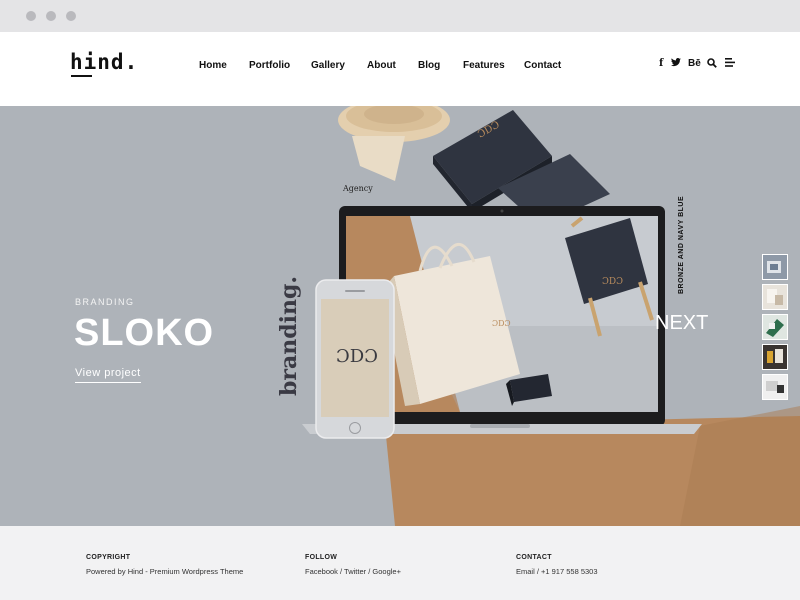  Describe the element at coordinates (676, 63) in the screenshot. I see `twitter-icon` at that location.